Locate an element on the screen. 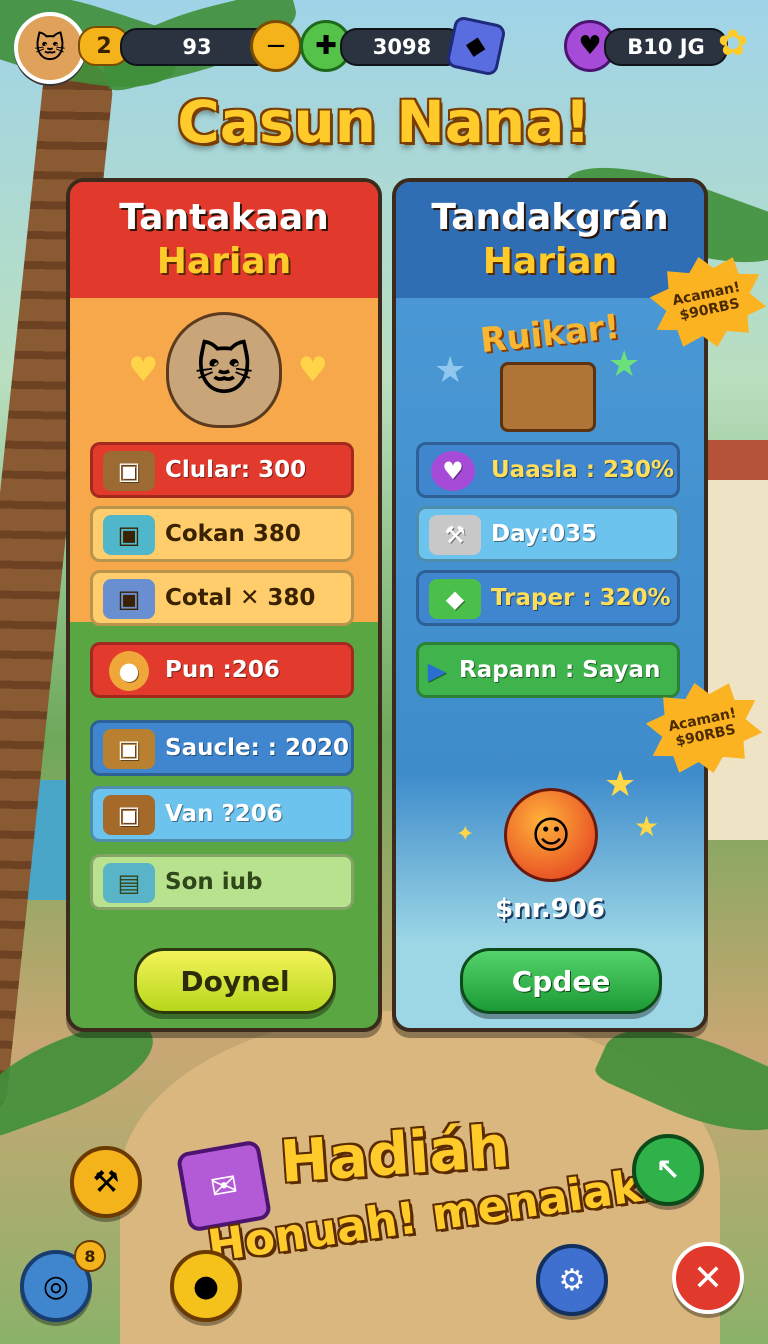 Image resolution: width=768 pixels, height=1344 pixels. bonus-row: ⚒ Day:035 is located at coordinates (548, 534).